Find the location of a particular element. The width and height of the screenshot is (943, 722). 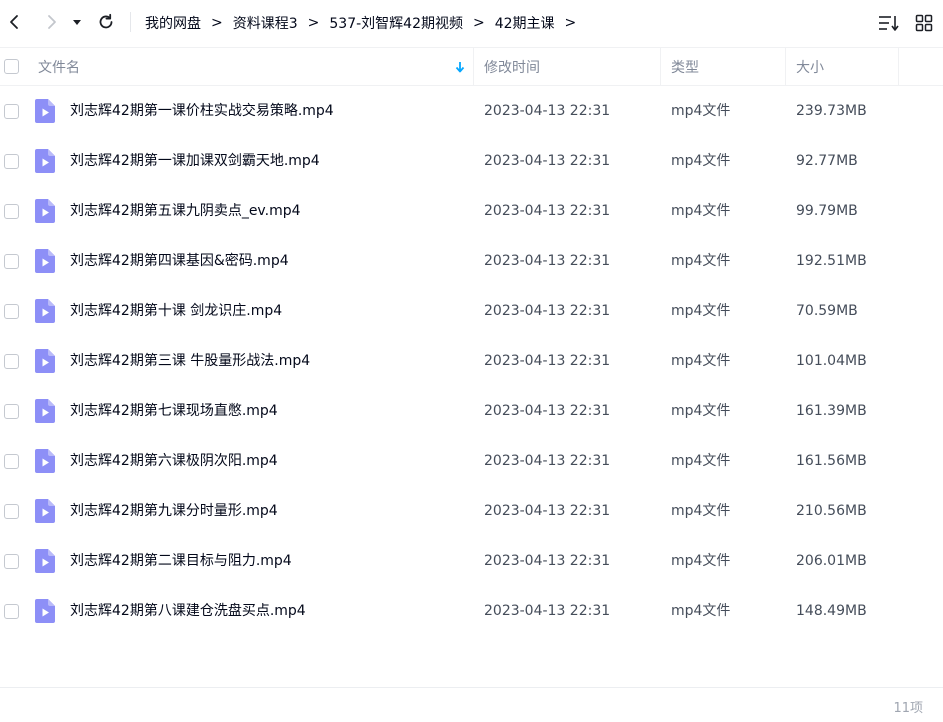

file-name: 刘志辉42期第九课分时量形.mp4 is located at coordinates (174, 511).